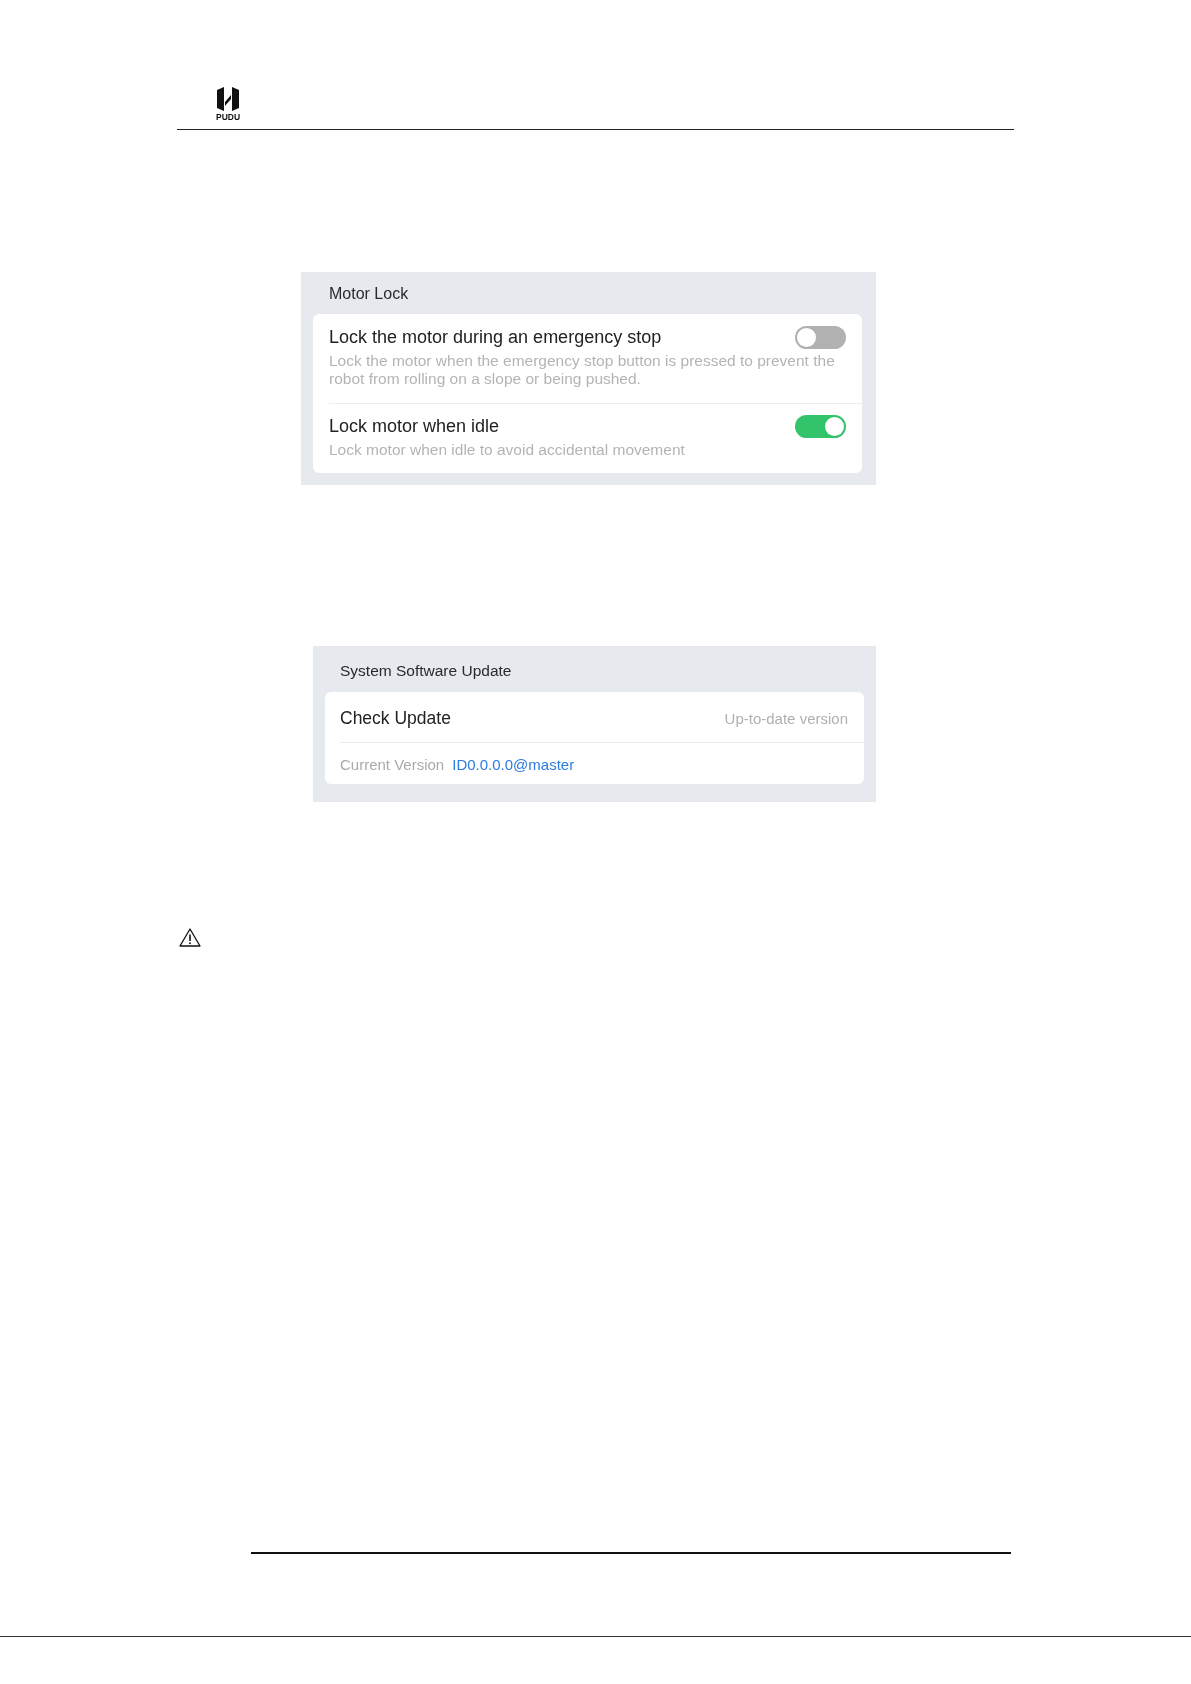 The width and height of the screenshot is (1191, 1684). I want to click on setting-title: Lock the motor during an emergency stop, so click(495, 337).